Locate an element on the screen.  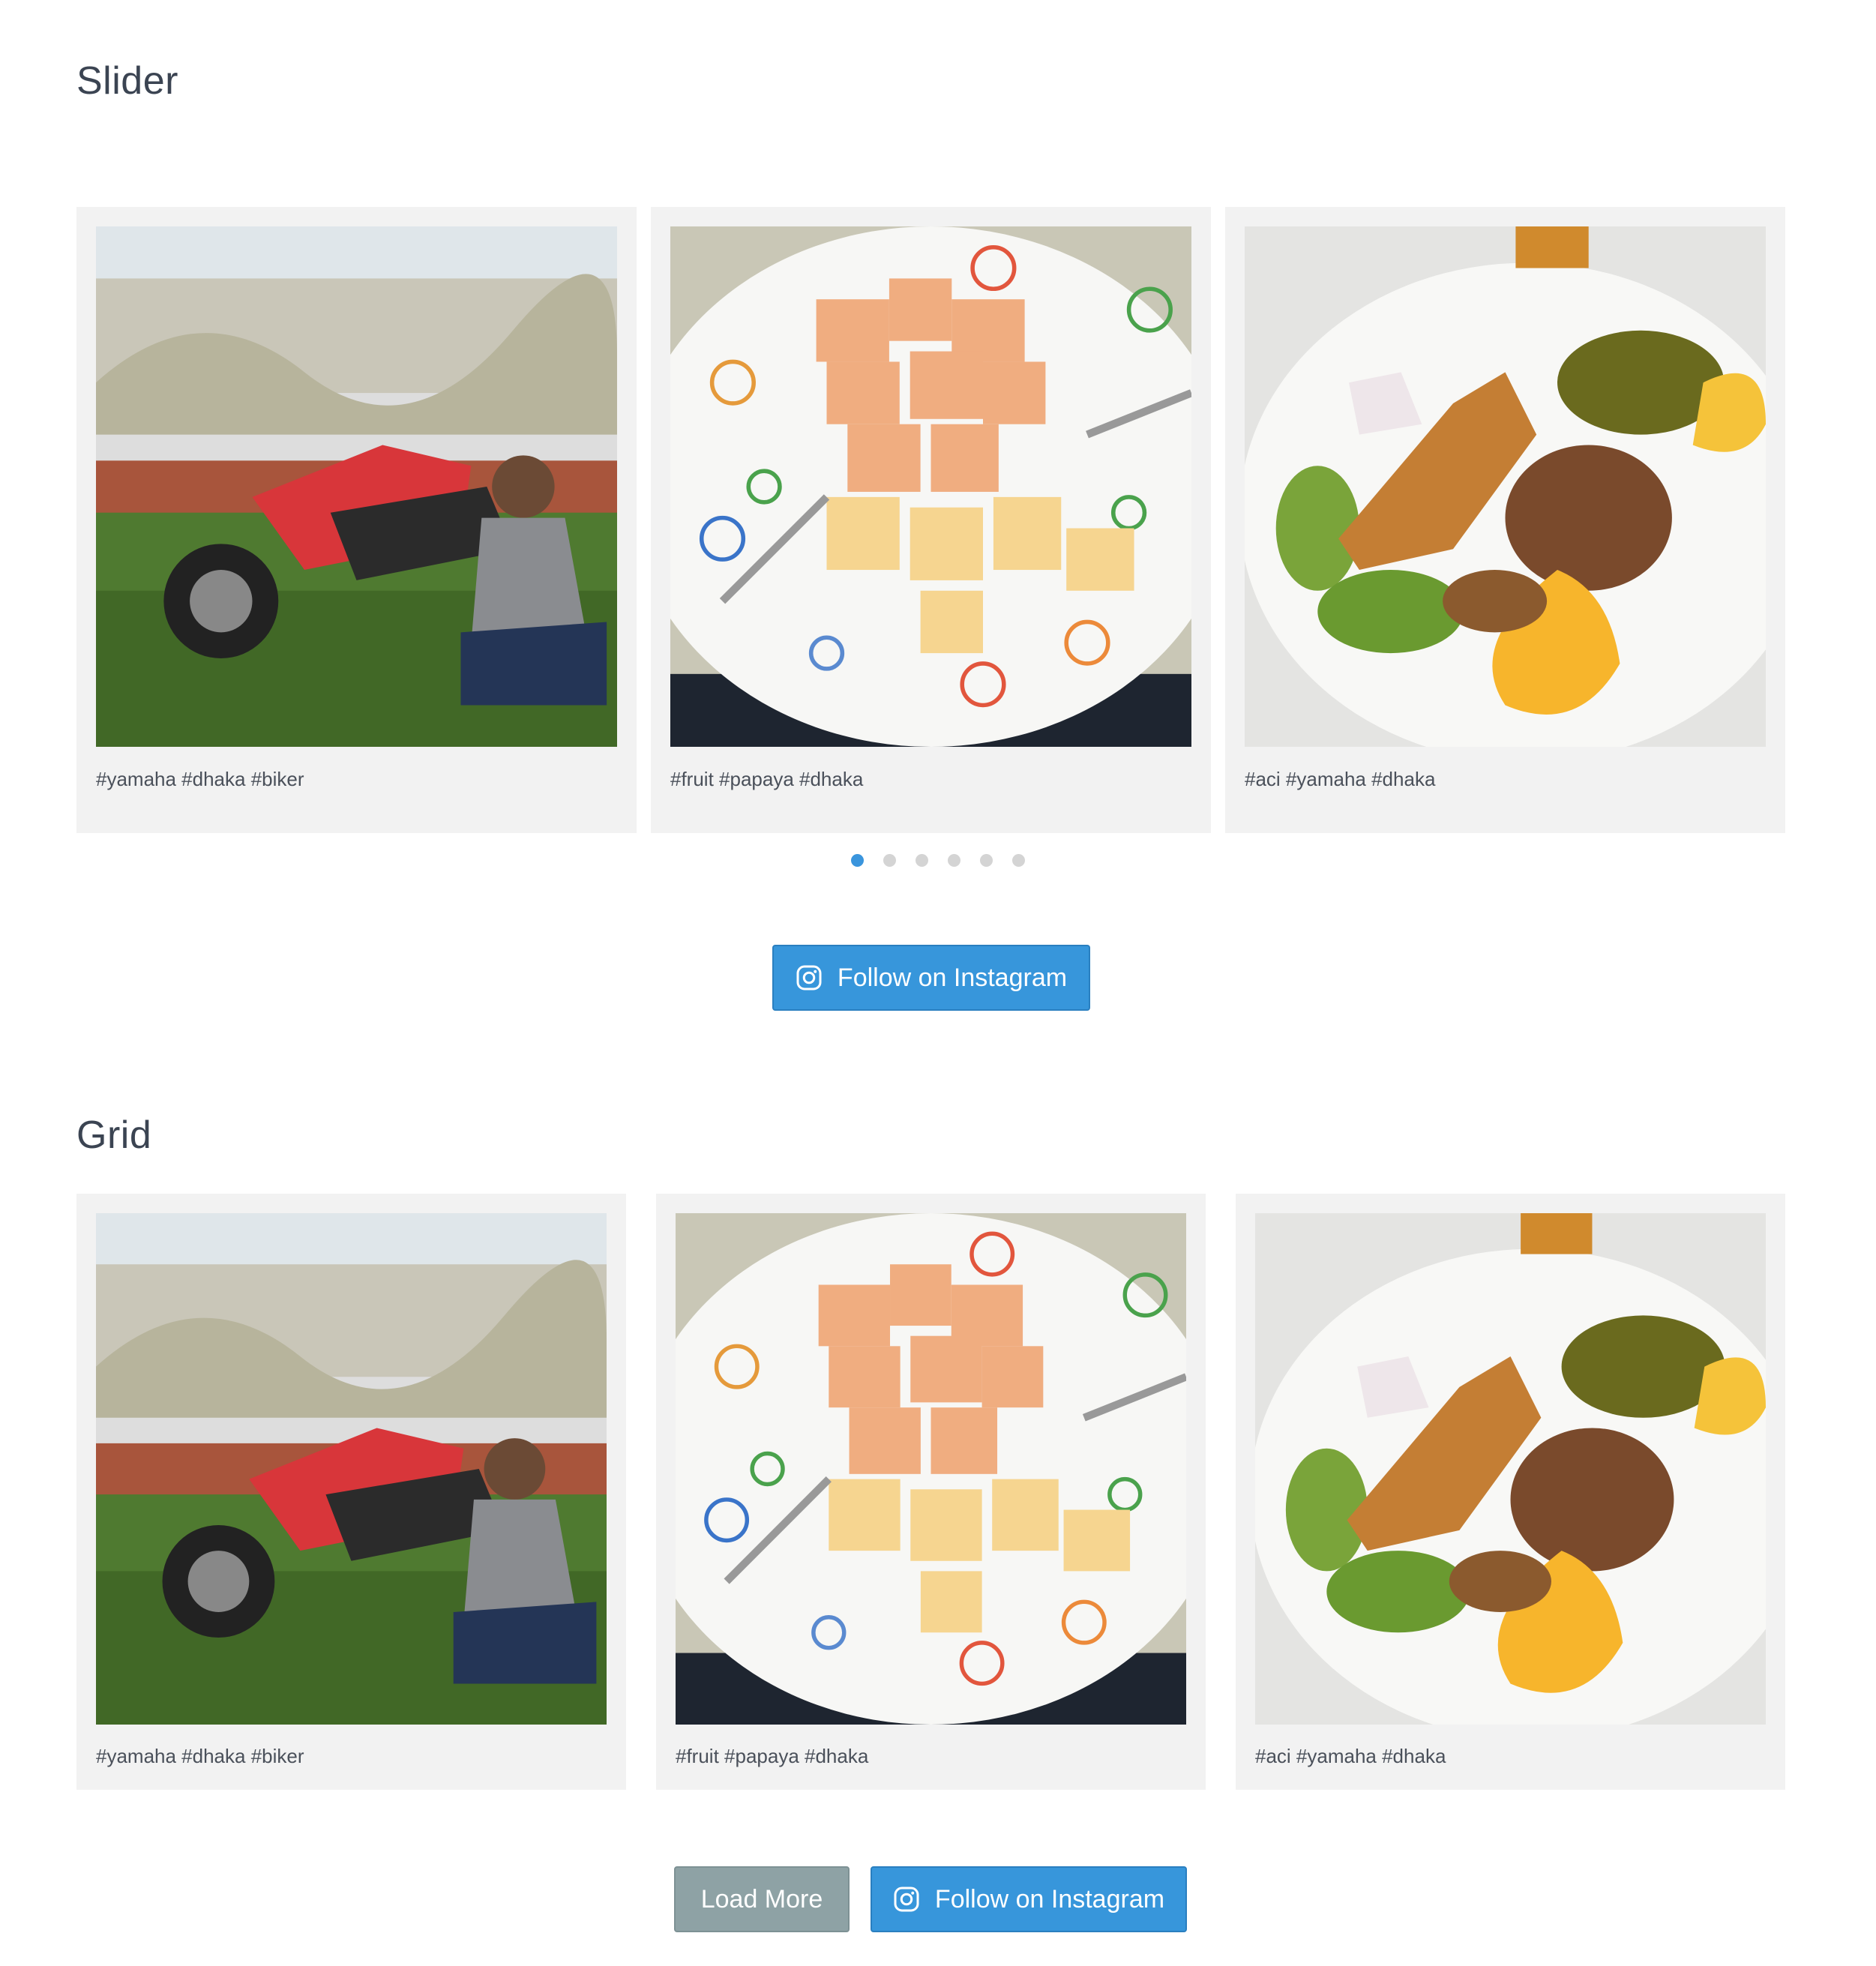
grid-follow-instagram-button: Follow on Instagram is located at coordinates (1029, 1899).